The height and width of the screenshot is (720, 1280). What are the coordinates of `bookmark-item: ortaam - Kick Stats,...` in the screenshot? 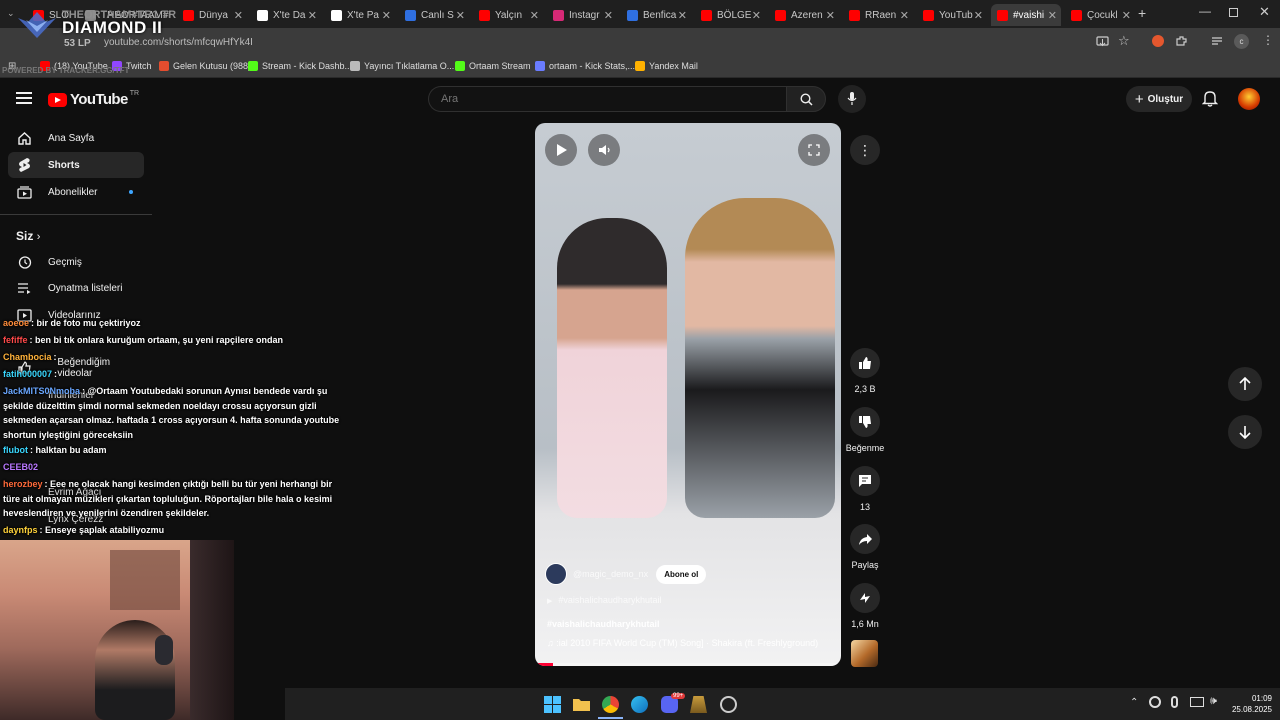 It's located at (585, 66).